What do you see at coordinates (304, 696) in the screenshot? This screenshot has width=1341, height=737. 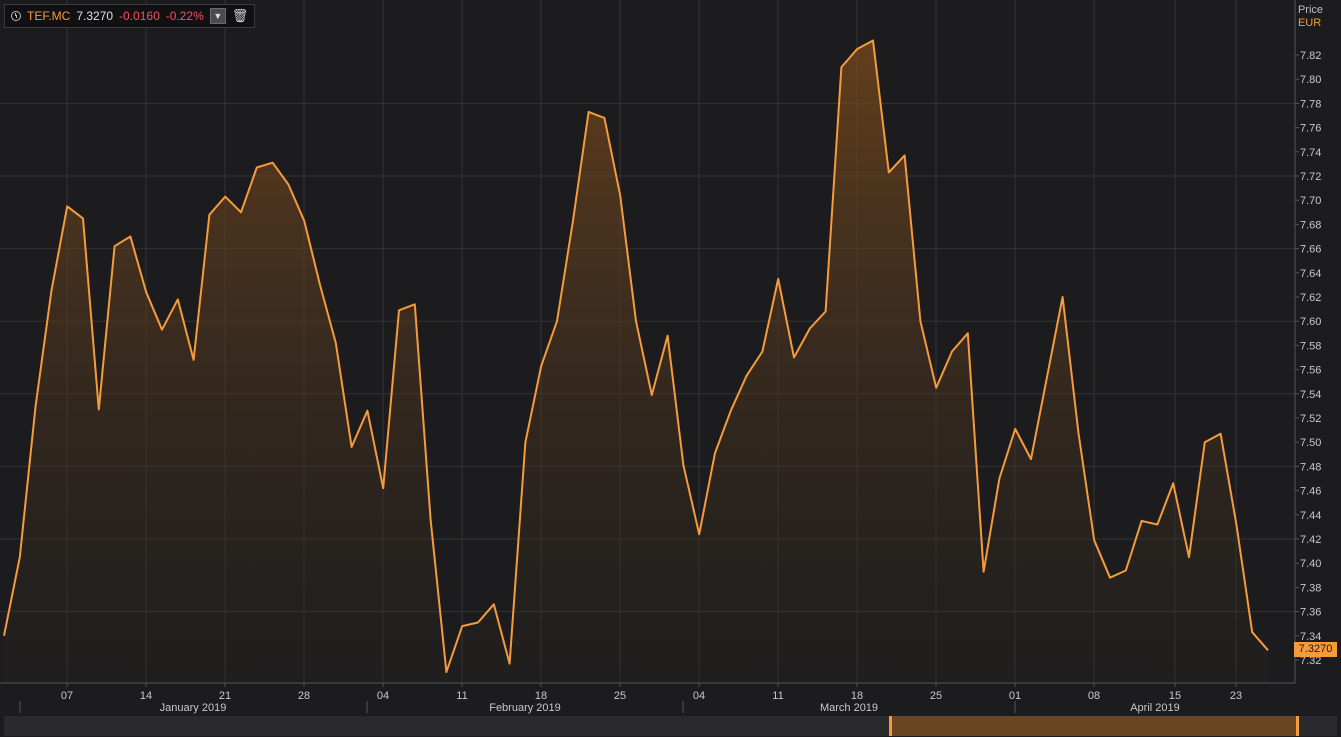 I see `x-tick-label: 28` at bounding box center [304, 696].